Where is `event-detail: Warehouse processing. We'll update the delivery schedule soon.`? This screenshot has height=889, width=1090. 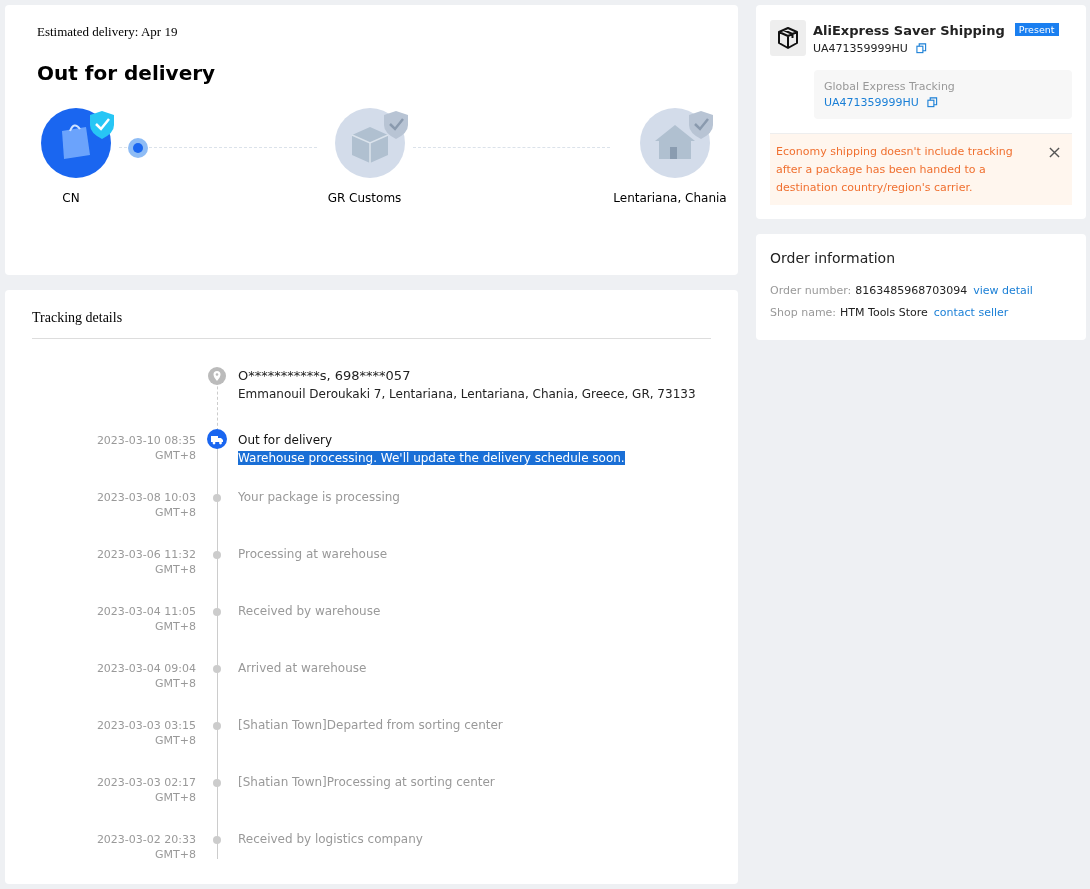 event-detail: Warehouse processing. We'll update the delivery schedule soon. is located at coordinates (432, 458).